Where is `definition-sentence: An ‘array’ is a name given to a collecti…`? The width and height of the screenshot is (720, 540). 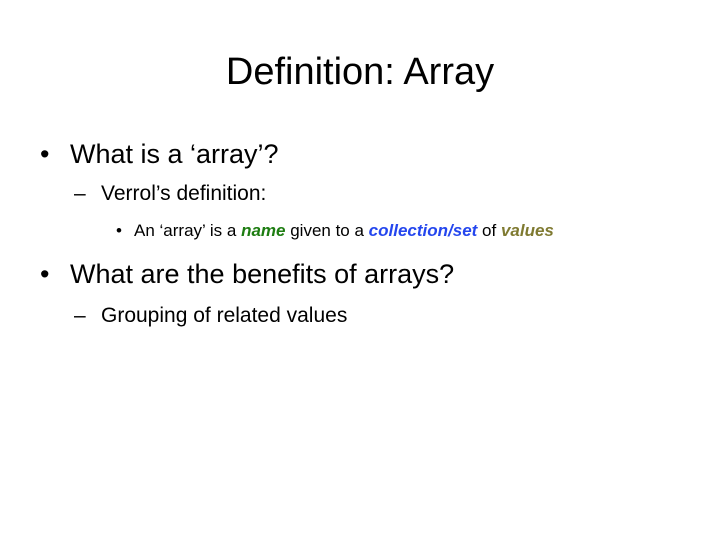 definition-sentence: An ‘array’ is a name given to a collecti… is located at coordinates (344, 231).